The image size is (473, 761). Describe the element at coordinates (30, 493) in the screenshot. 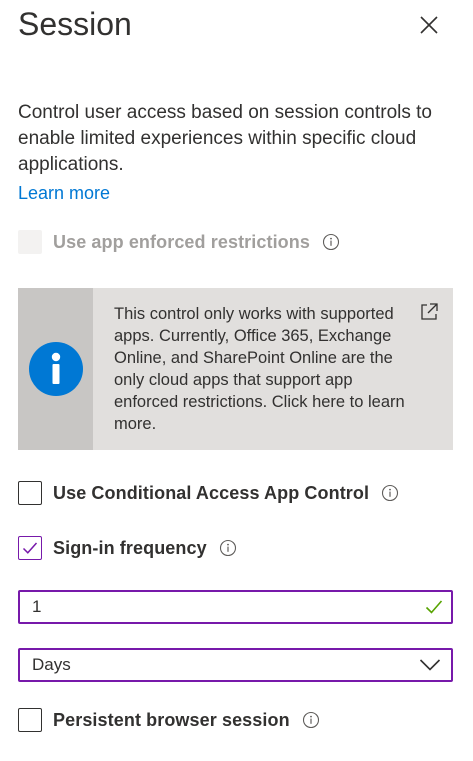

I see `conditional-access-checkbox` at that location.